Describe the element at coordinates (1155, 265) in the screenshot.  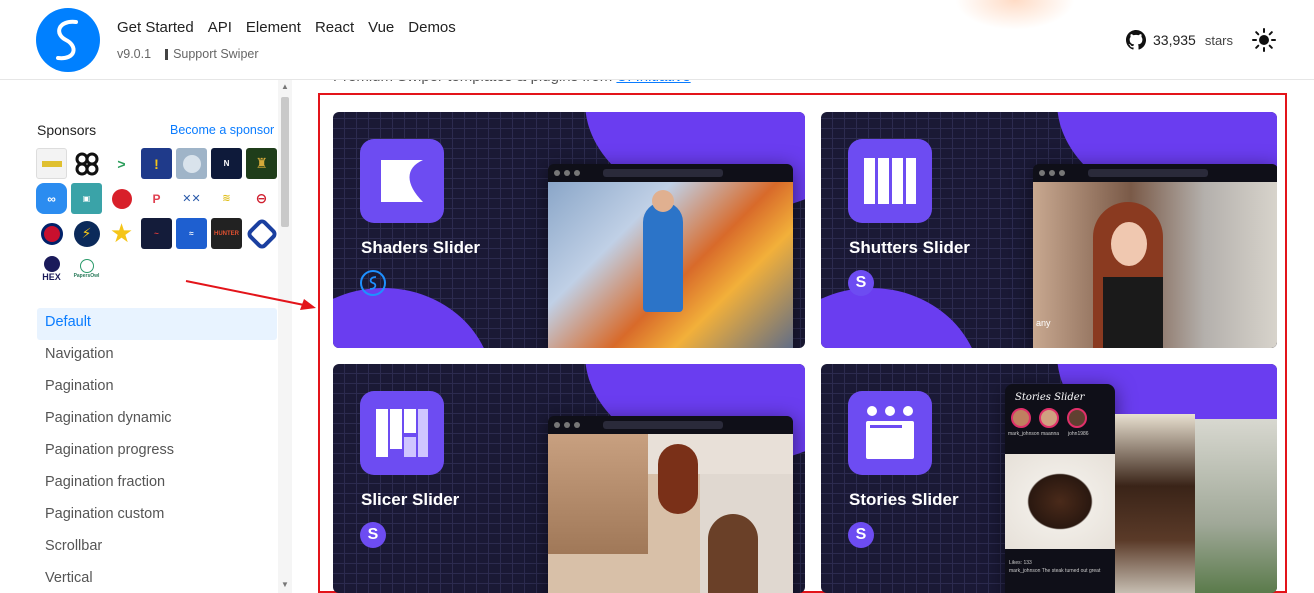
I see `shutters-preview-image: any` at that location.